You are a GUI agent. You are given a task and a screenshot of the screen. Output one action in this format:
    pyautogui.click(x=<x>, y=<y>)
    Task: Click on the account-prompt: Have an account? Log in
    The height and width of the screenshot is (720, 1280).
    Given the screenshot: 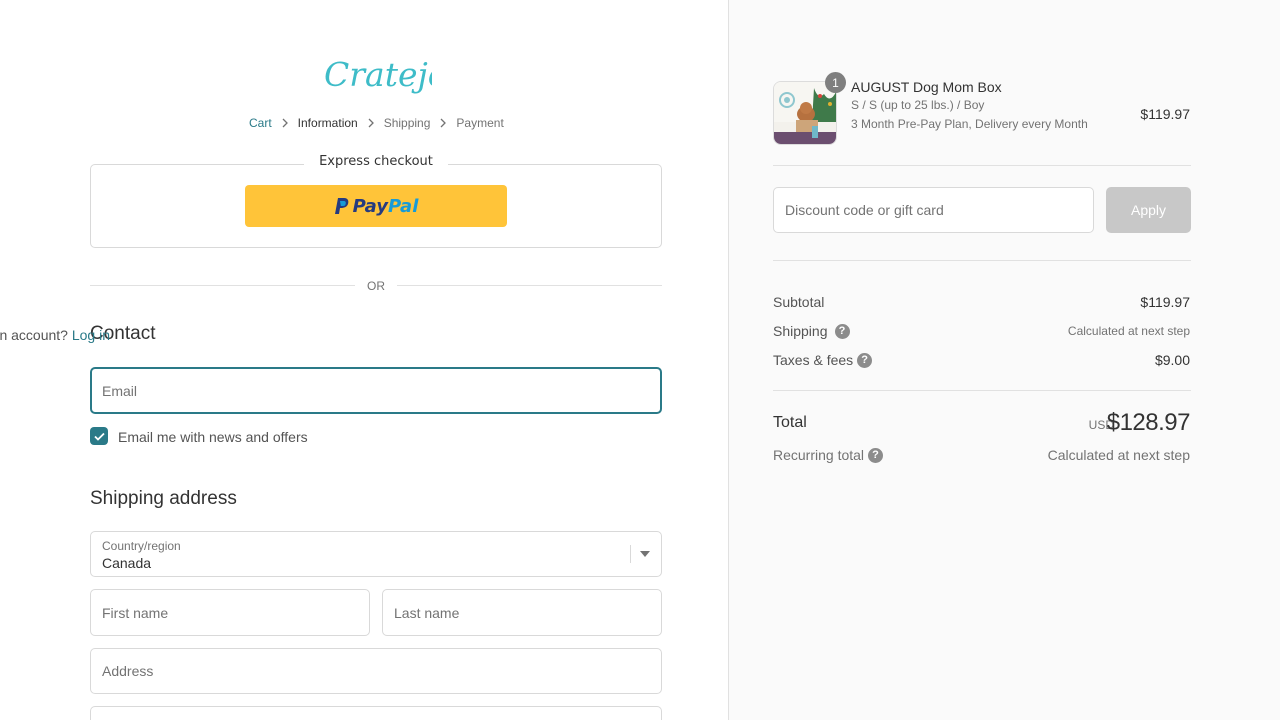 What is the action you would take?
    pyautogui.click(x=55, y=335)
    